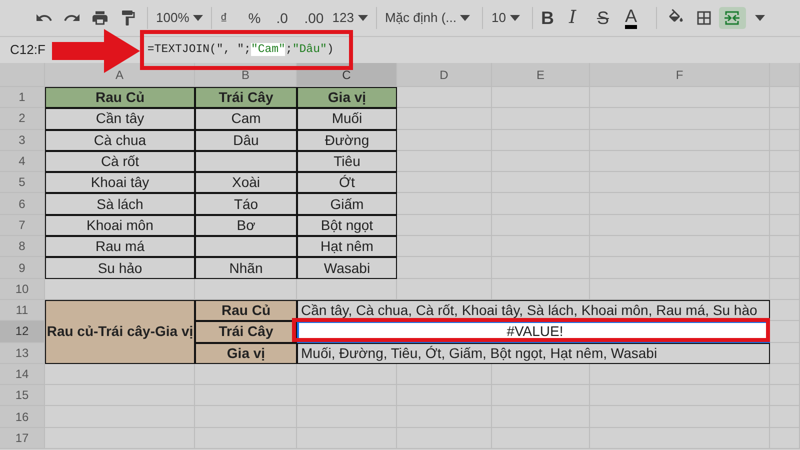  What do you see at coordinates (347, 268) in the screenshot?
I see `table-cell: Wasabi` at bounding box center [347, 268].